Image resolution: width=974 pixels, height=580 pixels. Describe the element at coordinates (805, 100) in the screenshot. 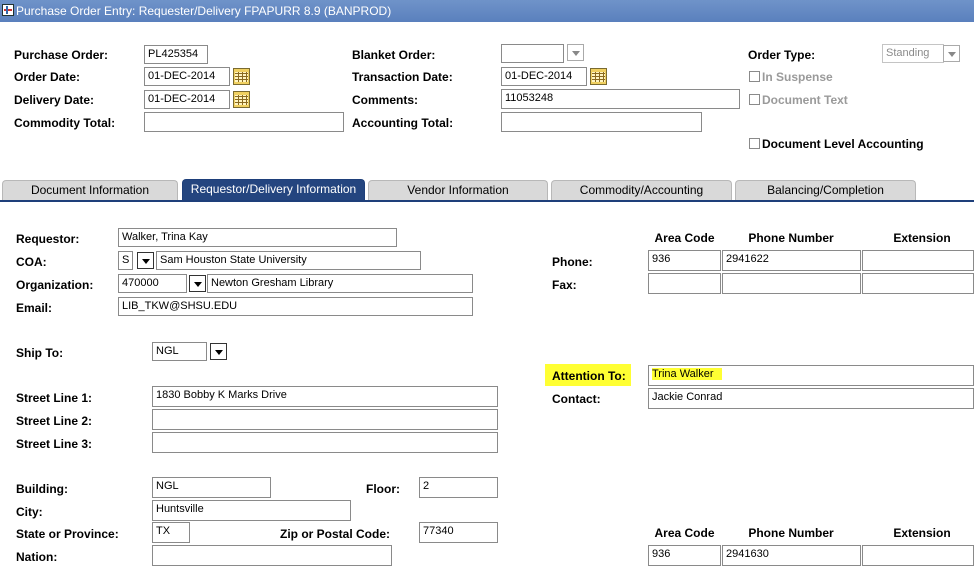

I see `document-text-label: Document Text` at that location.